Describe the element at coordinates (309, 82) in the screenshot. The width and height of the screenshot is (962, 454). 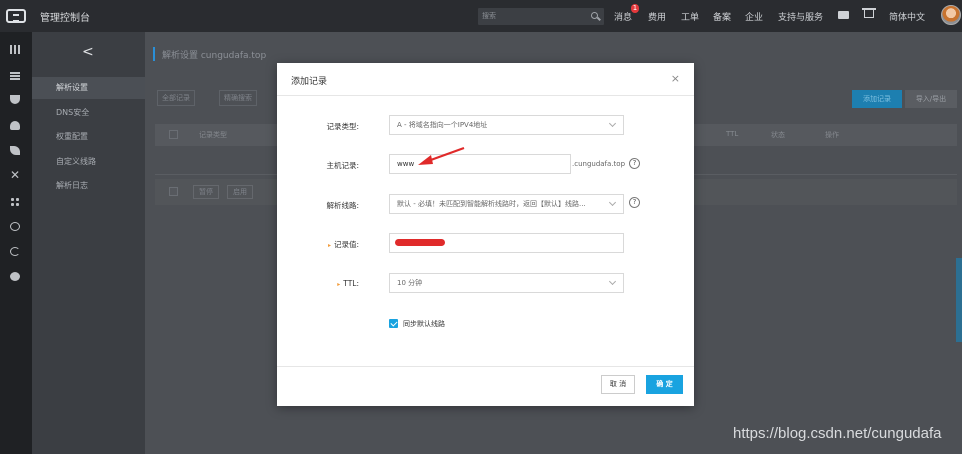
I see `dialog-title: 添加记录` at that location.